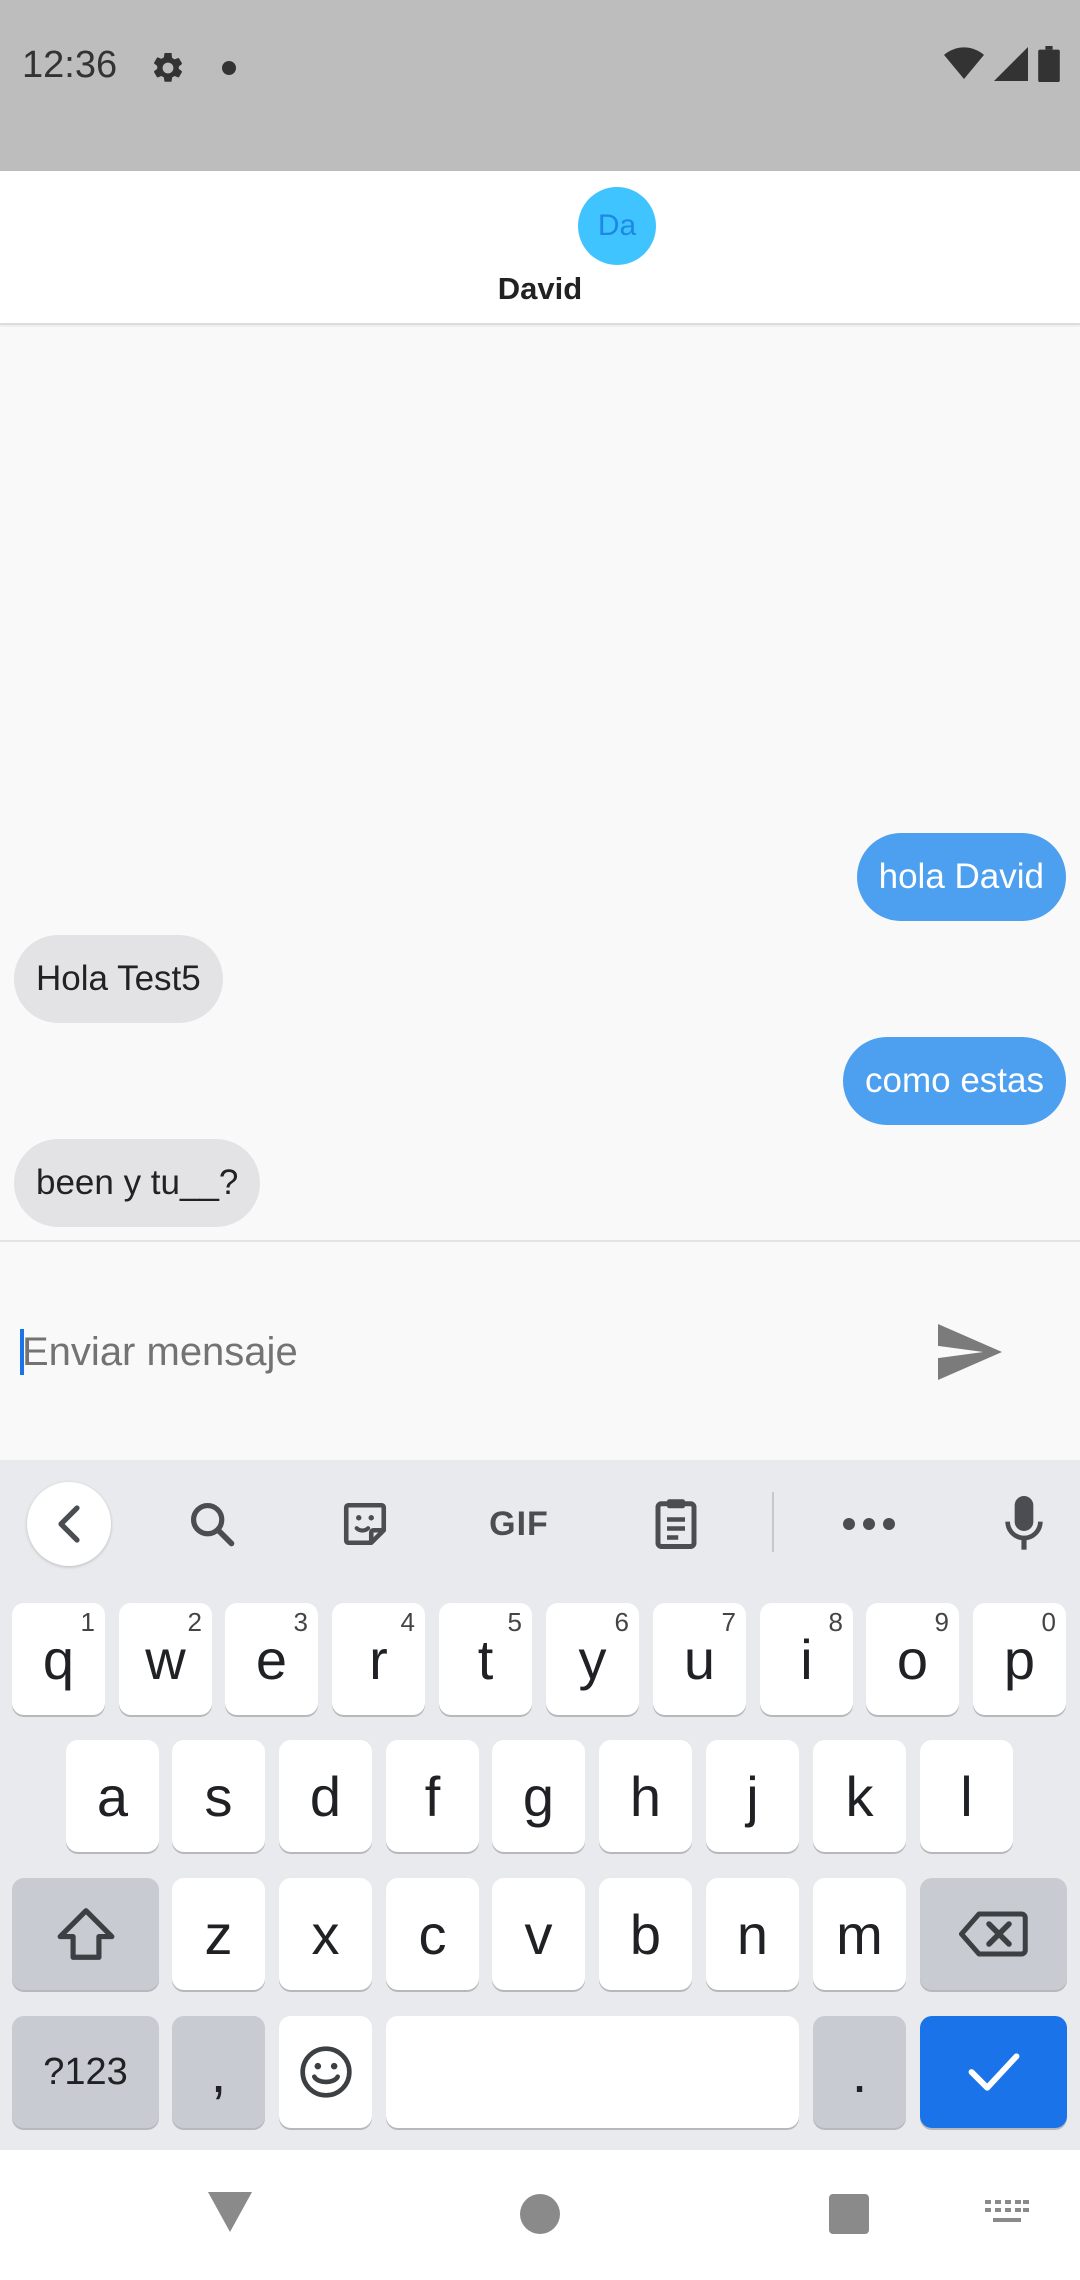  I want to click on key-s: s, so click(218, 1796).